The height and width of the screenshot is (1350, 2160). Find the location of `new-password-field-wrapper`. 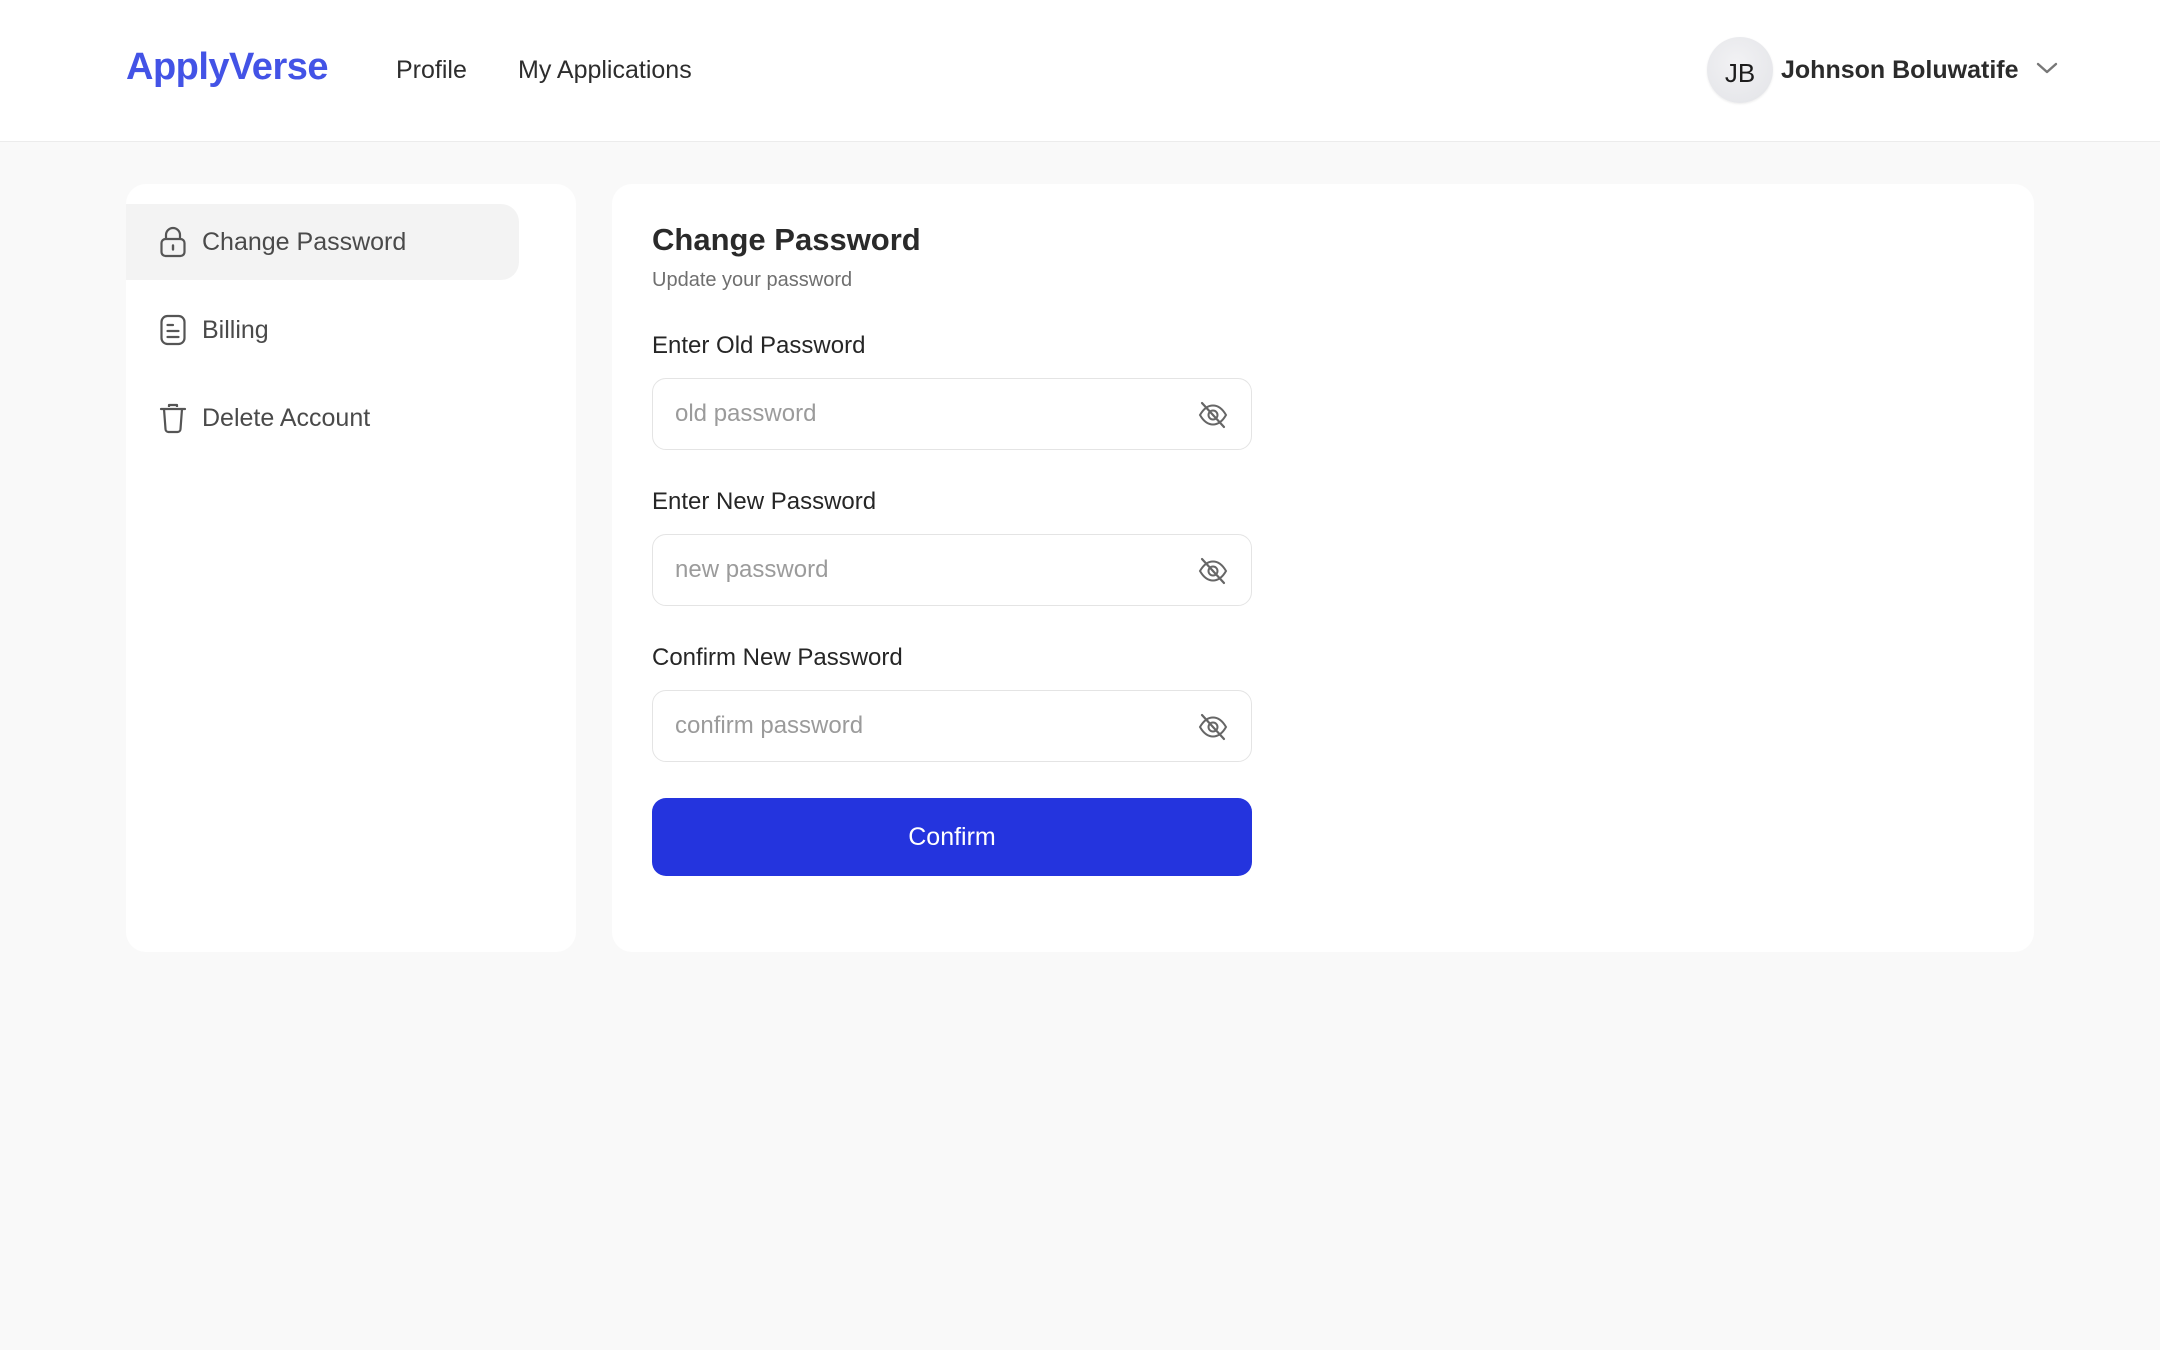

new-password-field-wrapper is located at coordinates (952, 570).